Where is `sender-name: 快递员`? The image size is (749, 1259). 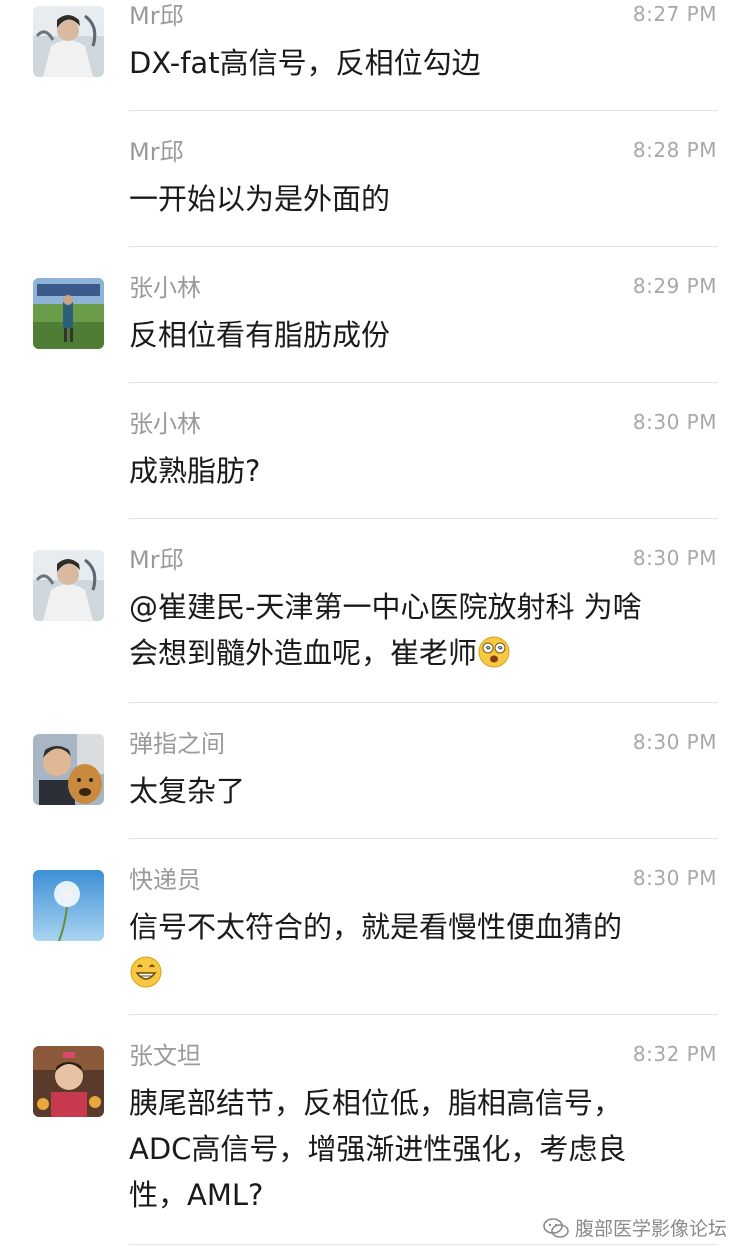 sender-name: 快递员 is located at coordinates (165, 880).